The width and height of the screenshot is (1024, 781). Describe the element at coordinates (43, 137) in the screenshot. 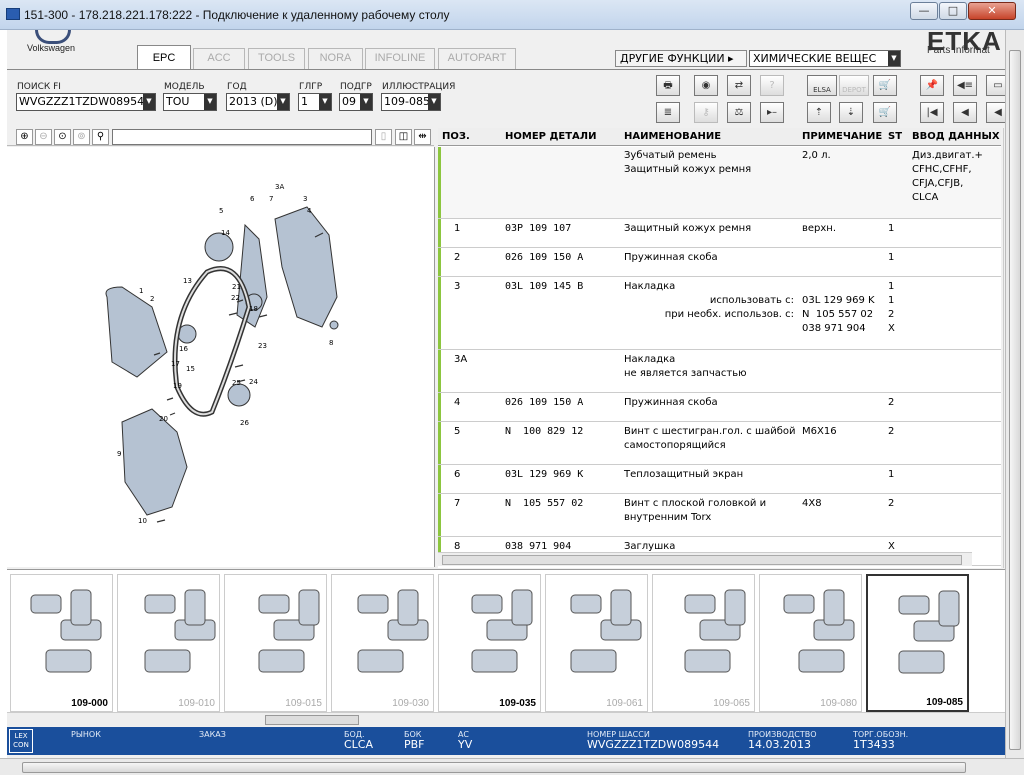

I see `zoom-out-icon: ⊖` at that location.